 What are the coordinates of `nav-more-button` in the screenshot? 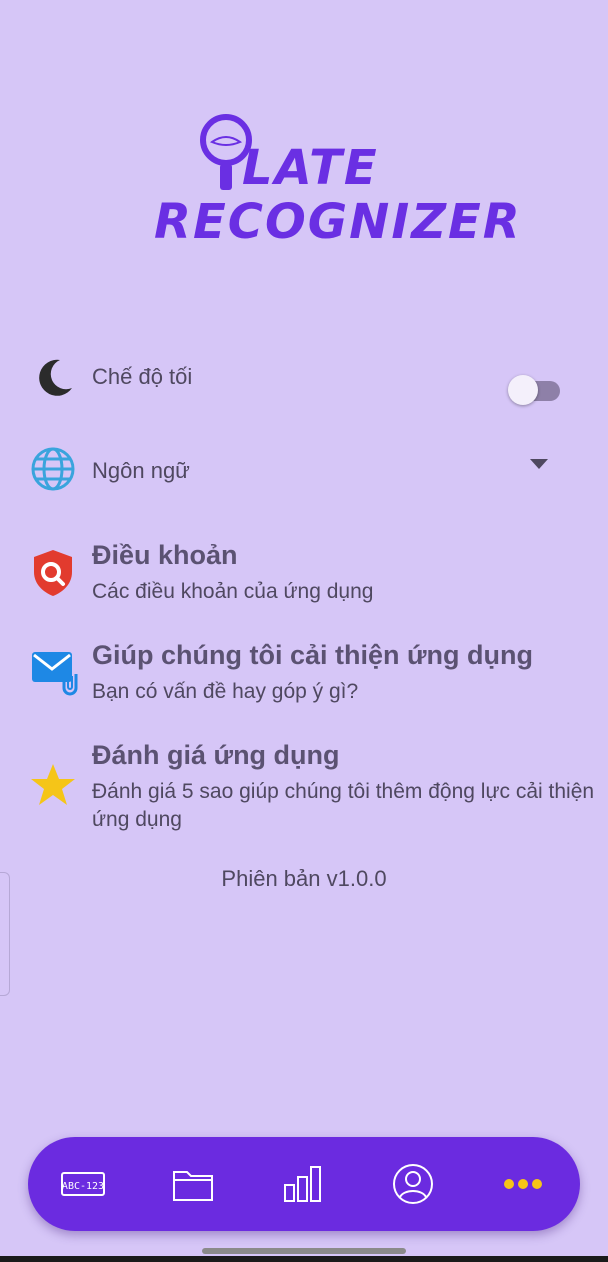 It's located at (523, 1184).